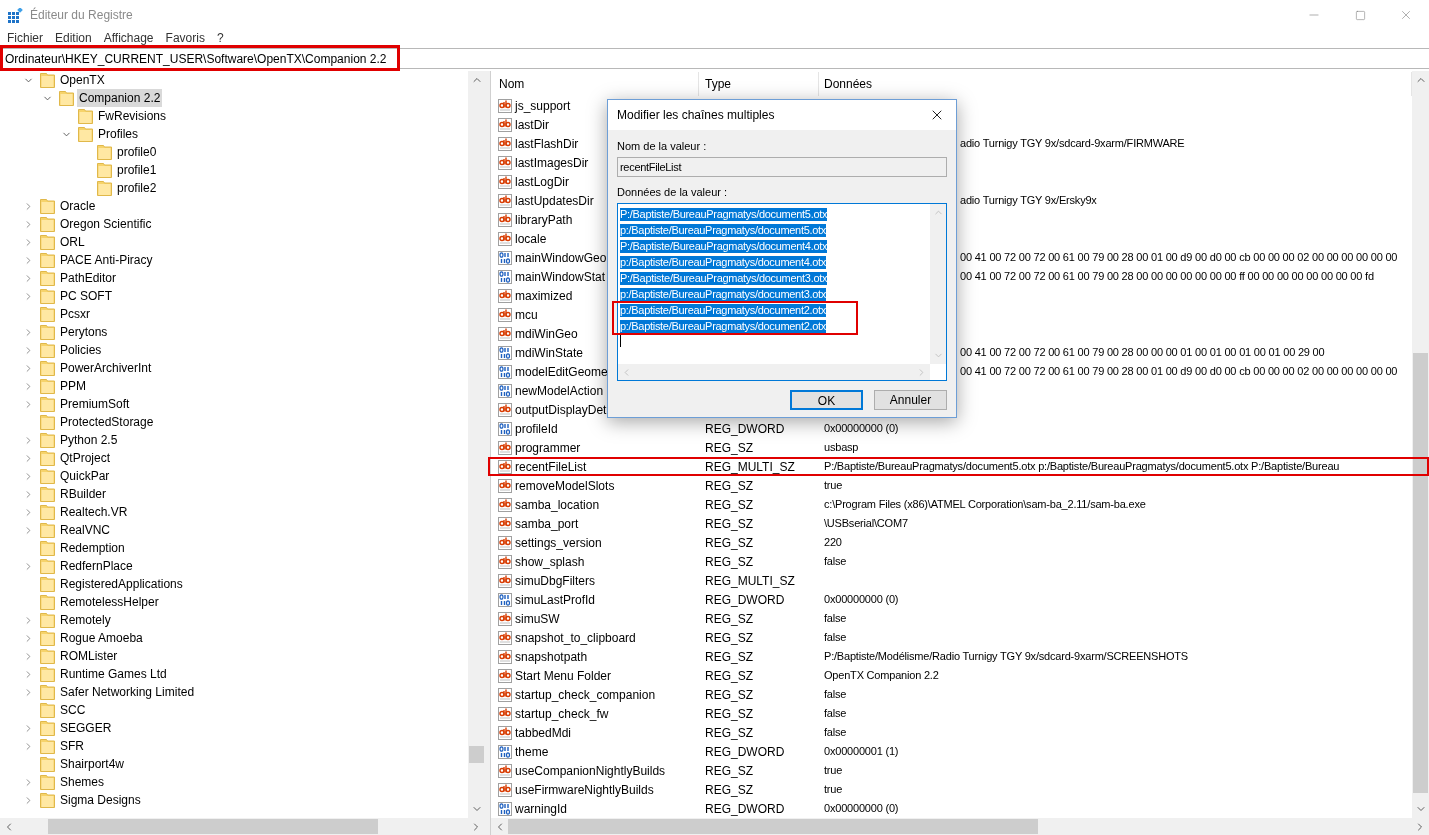 Image resolution: width=1429 pixels, height=835 pixels. What do you see at coordinates (782, 167) in the screenshot?
I see `value-name-field: recentFileList` at bounding box center [782, 167].